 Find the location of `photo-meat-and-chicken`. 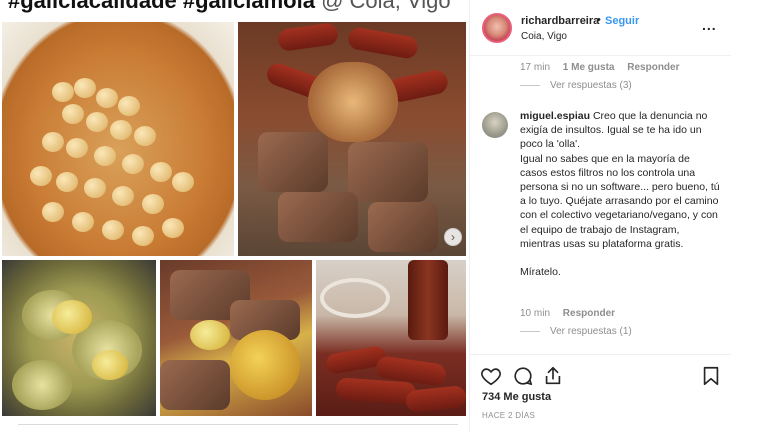

photo-meat-and-chicken is located at coordinates (236, 338).